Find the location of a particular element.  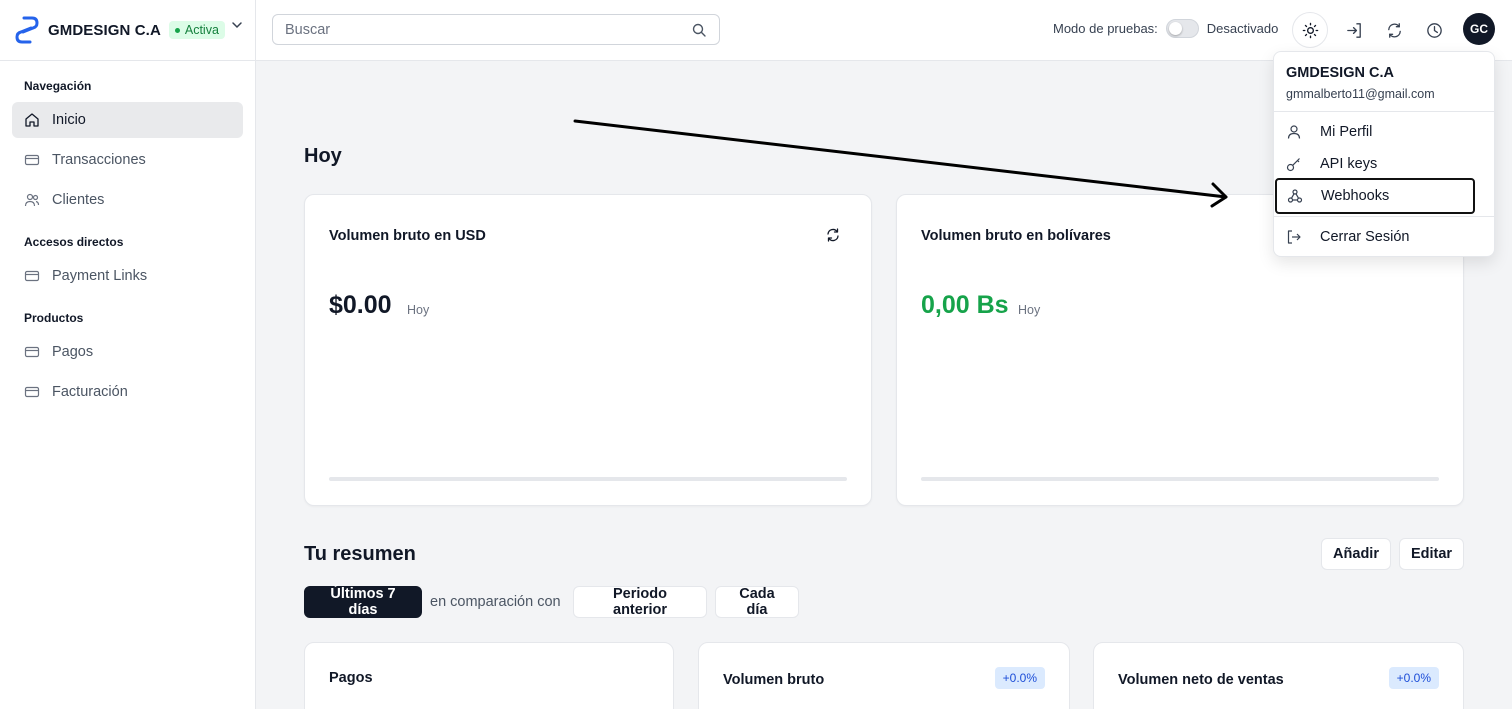

stat-title: Pagos is located at coordinates (351, 678).